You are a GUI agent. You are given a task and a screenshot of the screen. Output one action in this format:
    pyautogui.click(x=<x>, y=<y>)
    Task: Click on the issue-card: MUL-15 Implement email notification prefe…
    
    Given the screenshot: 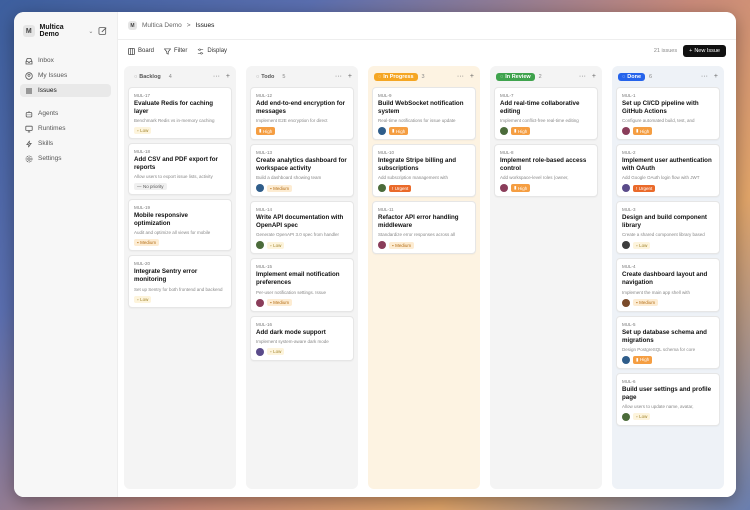 What is the action you would take?
    pyautogui.click(x=302, y=285)
    